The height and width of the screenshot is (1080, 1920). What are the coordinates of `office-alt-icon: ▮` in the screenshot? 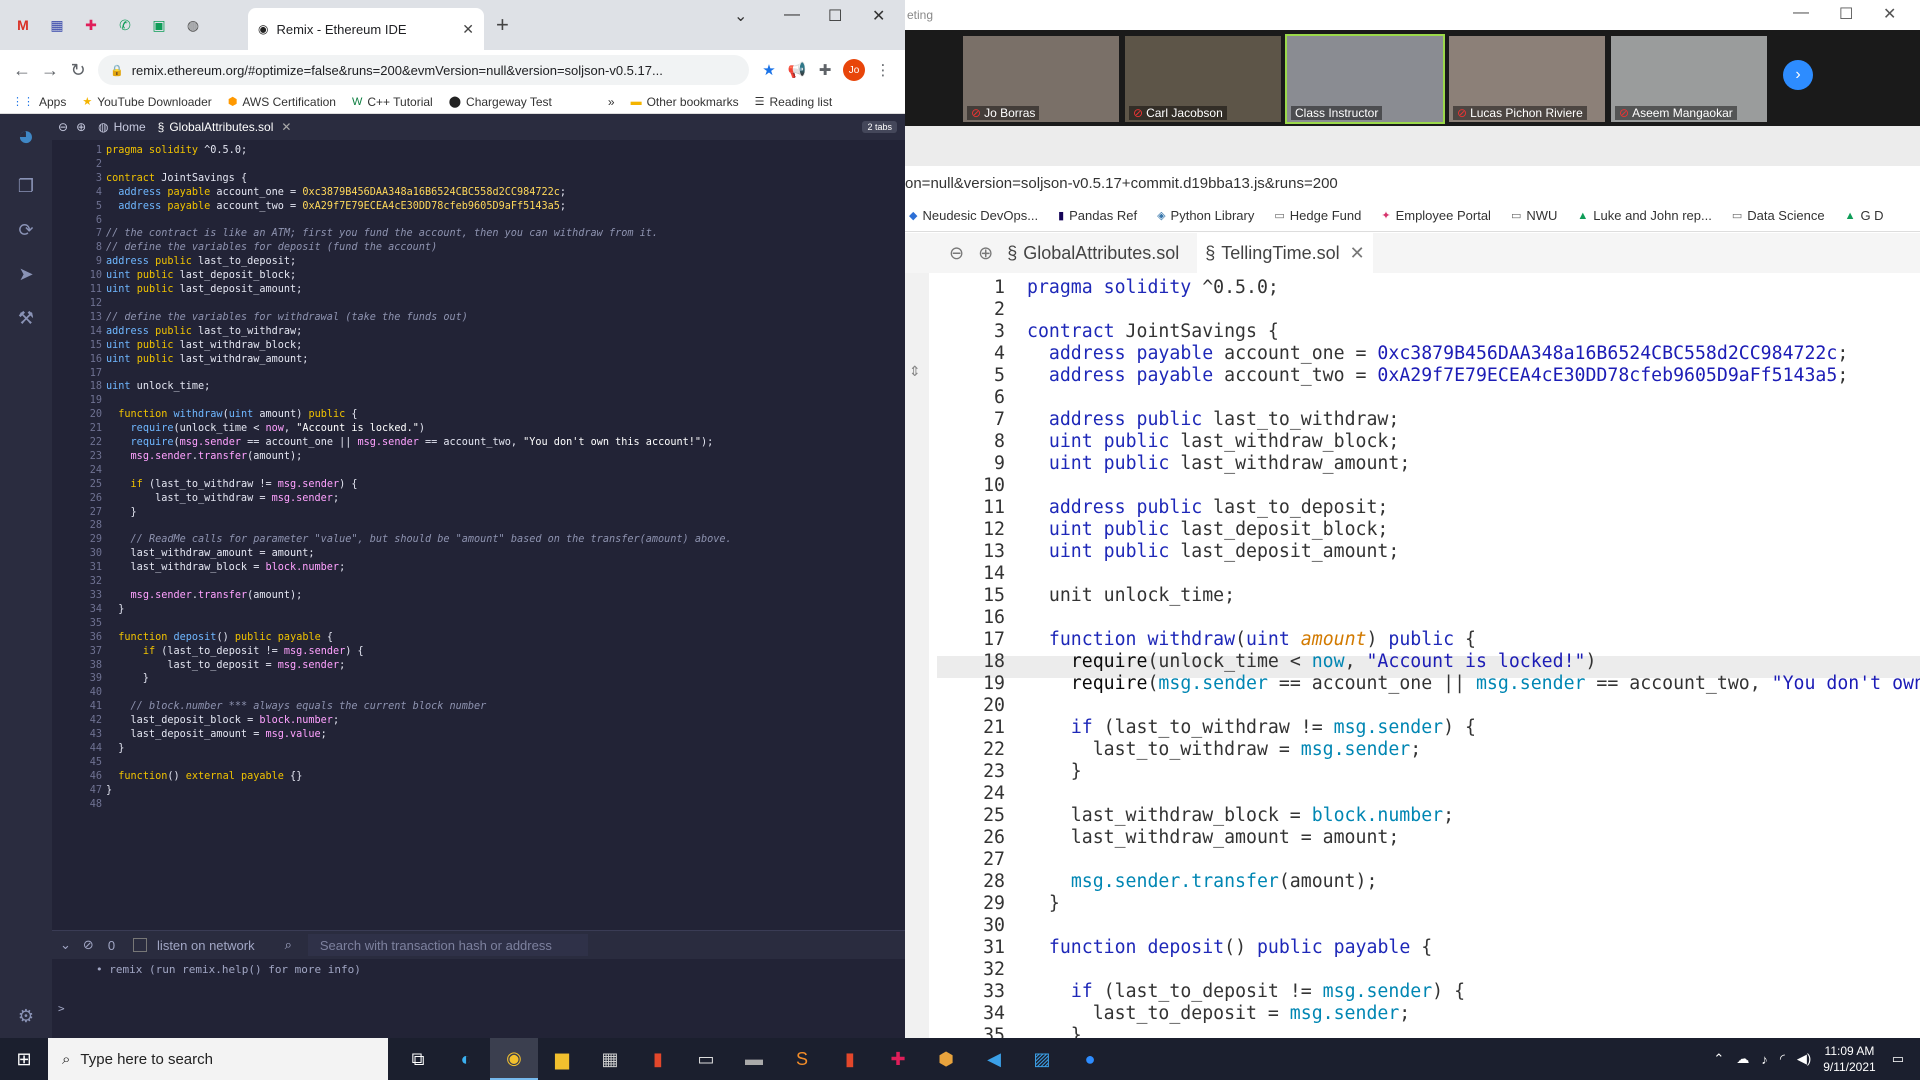 It's located at (850, 1059).